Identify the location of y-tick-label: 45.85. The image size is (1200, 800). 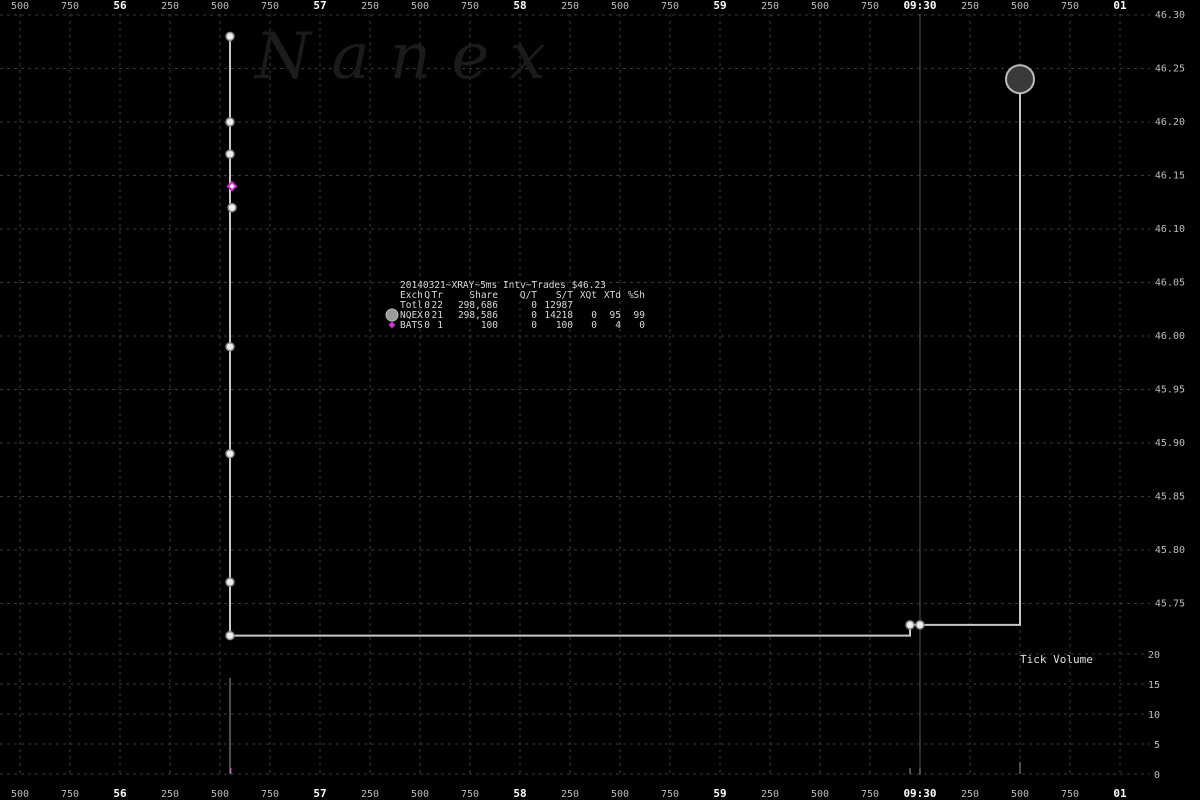
(1170, 497).